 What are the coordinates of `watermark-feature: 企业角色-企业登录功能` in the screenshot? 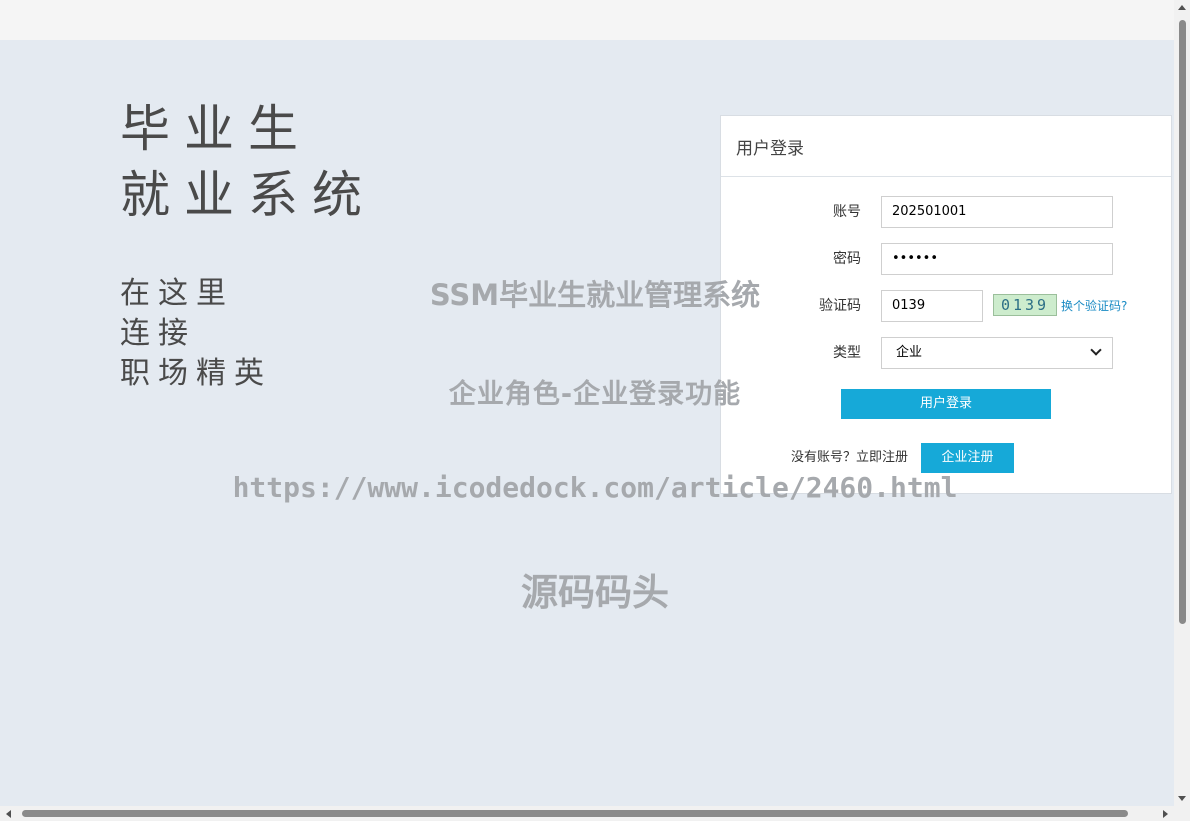 It's located at (595, 394).